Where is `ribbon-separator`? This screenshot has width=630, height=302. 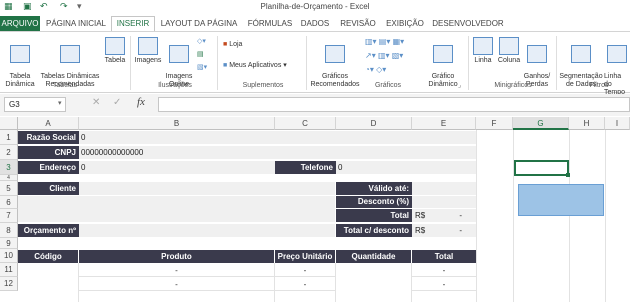
ribbon-separator is located at coordinates (130, 63).